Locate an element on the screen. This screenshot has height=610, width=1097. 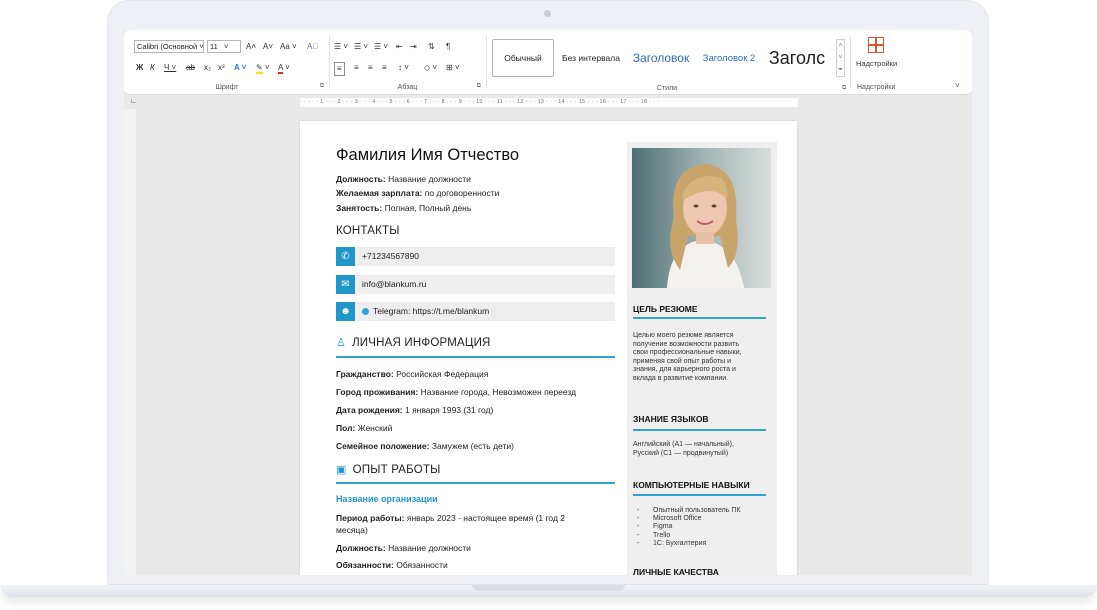
styles-scroll: ˄ ˅ ⏷ is located at coordinates (840, 58).